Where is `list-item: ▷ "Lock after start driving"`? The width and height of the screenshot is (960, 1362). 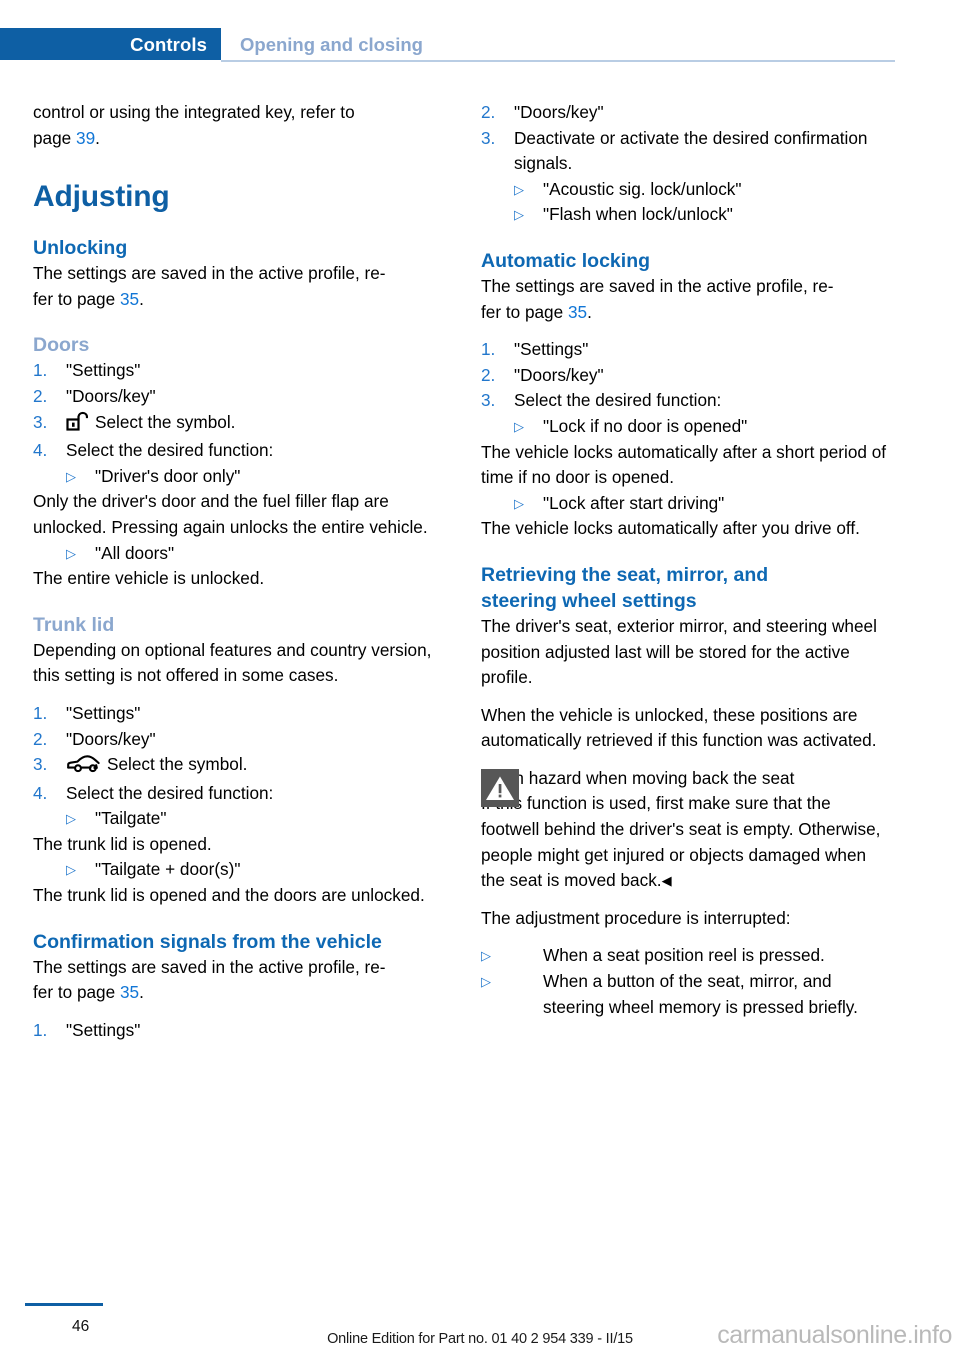
list-item: ▷ "Lock after start driving" is located at coordinates (686, 504).